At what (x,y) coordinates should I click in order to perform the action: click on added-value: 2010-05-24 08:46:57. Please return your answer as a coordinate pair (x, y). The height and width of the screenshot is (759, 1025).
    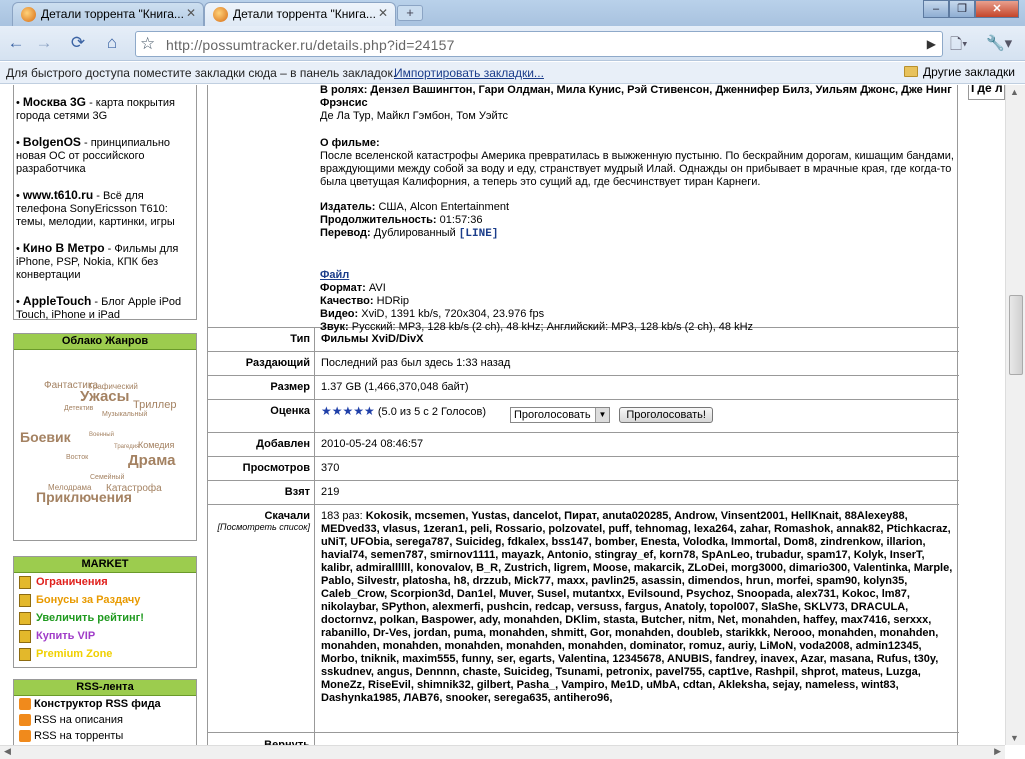
    Looking at the image, I should click on (372, 444).